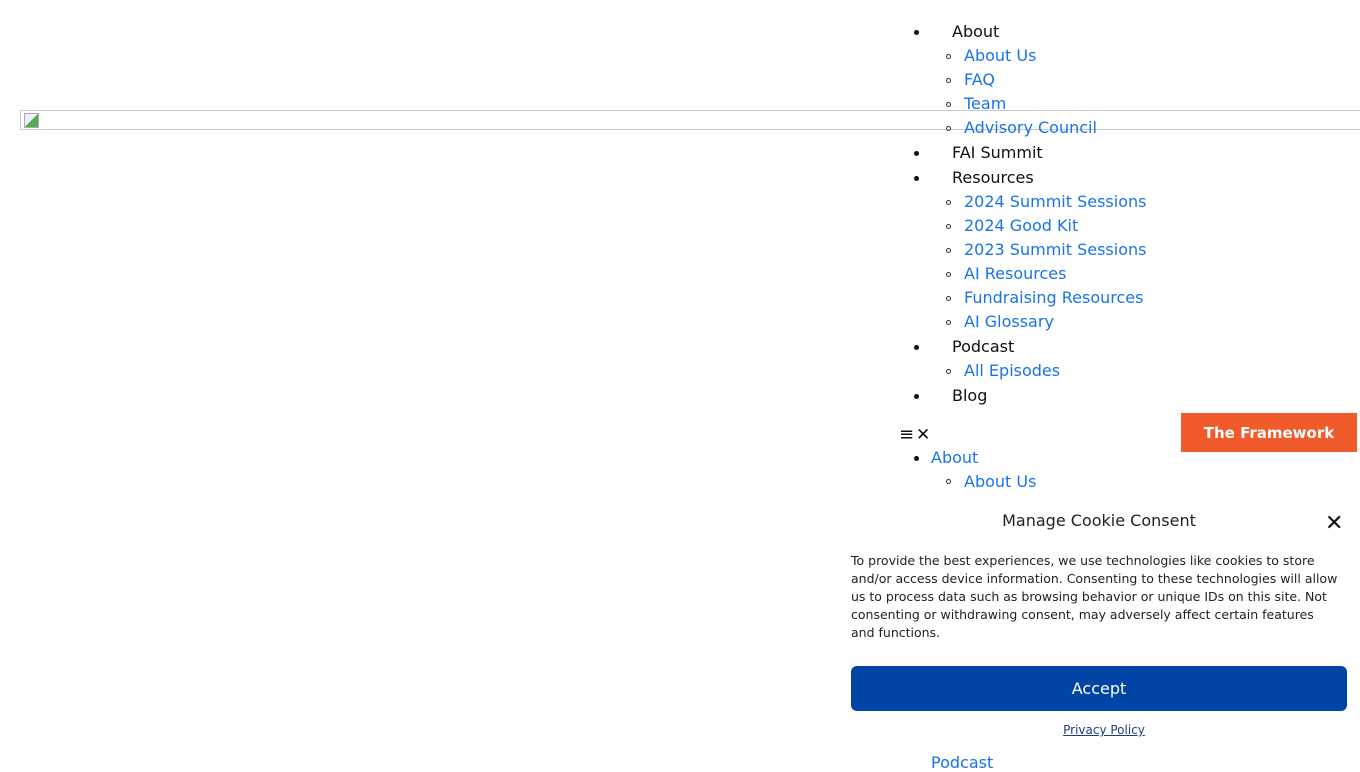  Describe the element at coordinates (1055, 201) in the screenshot. I see `submenu-item: 2024 Summit Sessions` at that location.